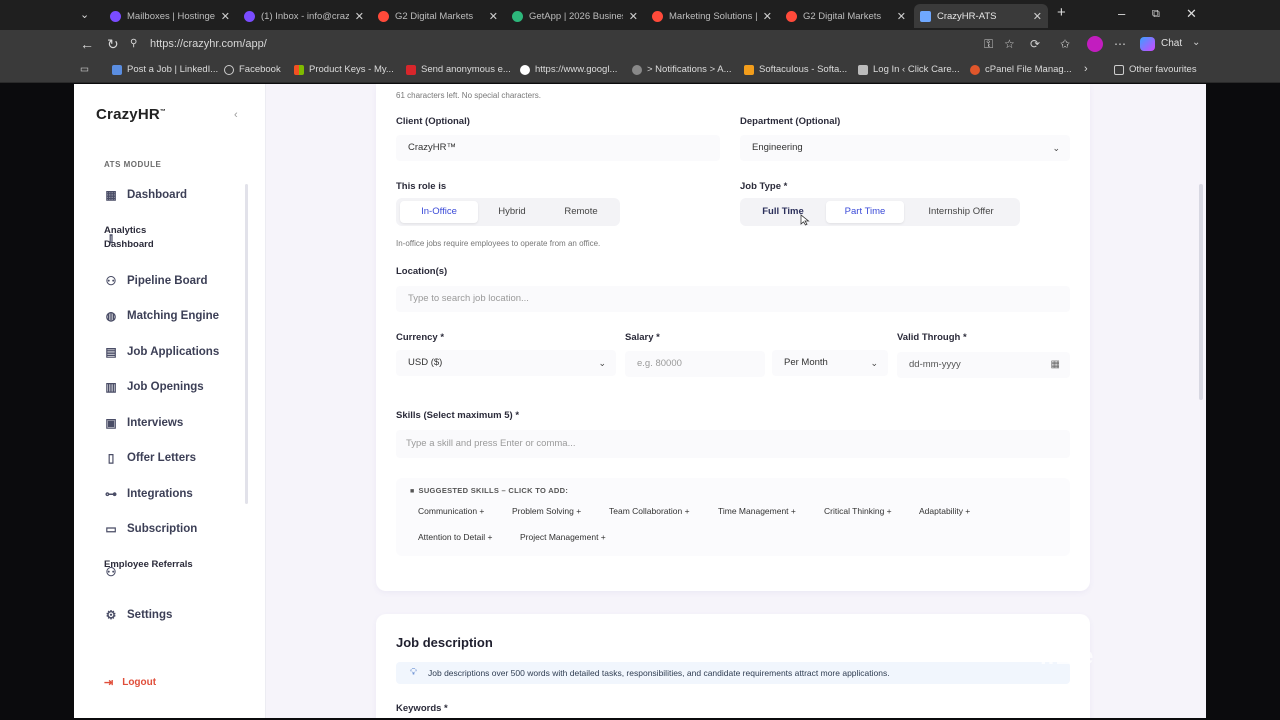  I want to click on bookmark-sidebar-icon: ▭, so click(84, 69).